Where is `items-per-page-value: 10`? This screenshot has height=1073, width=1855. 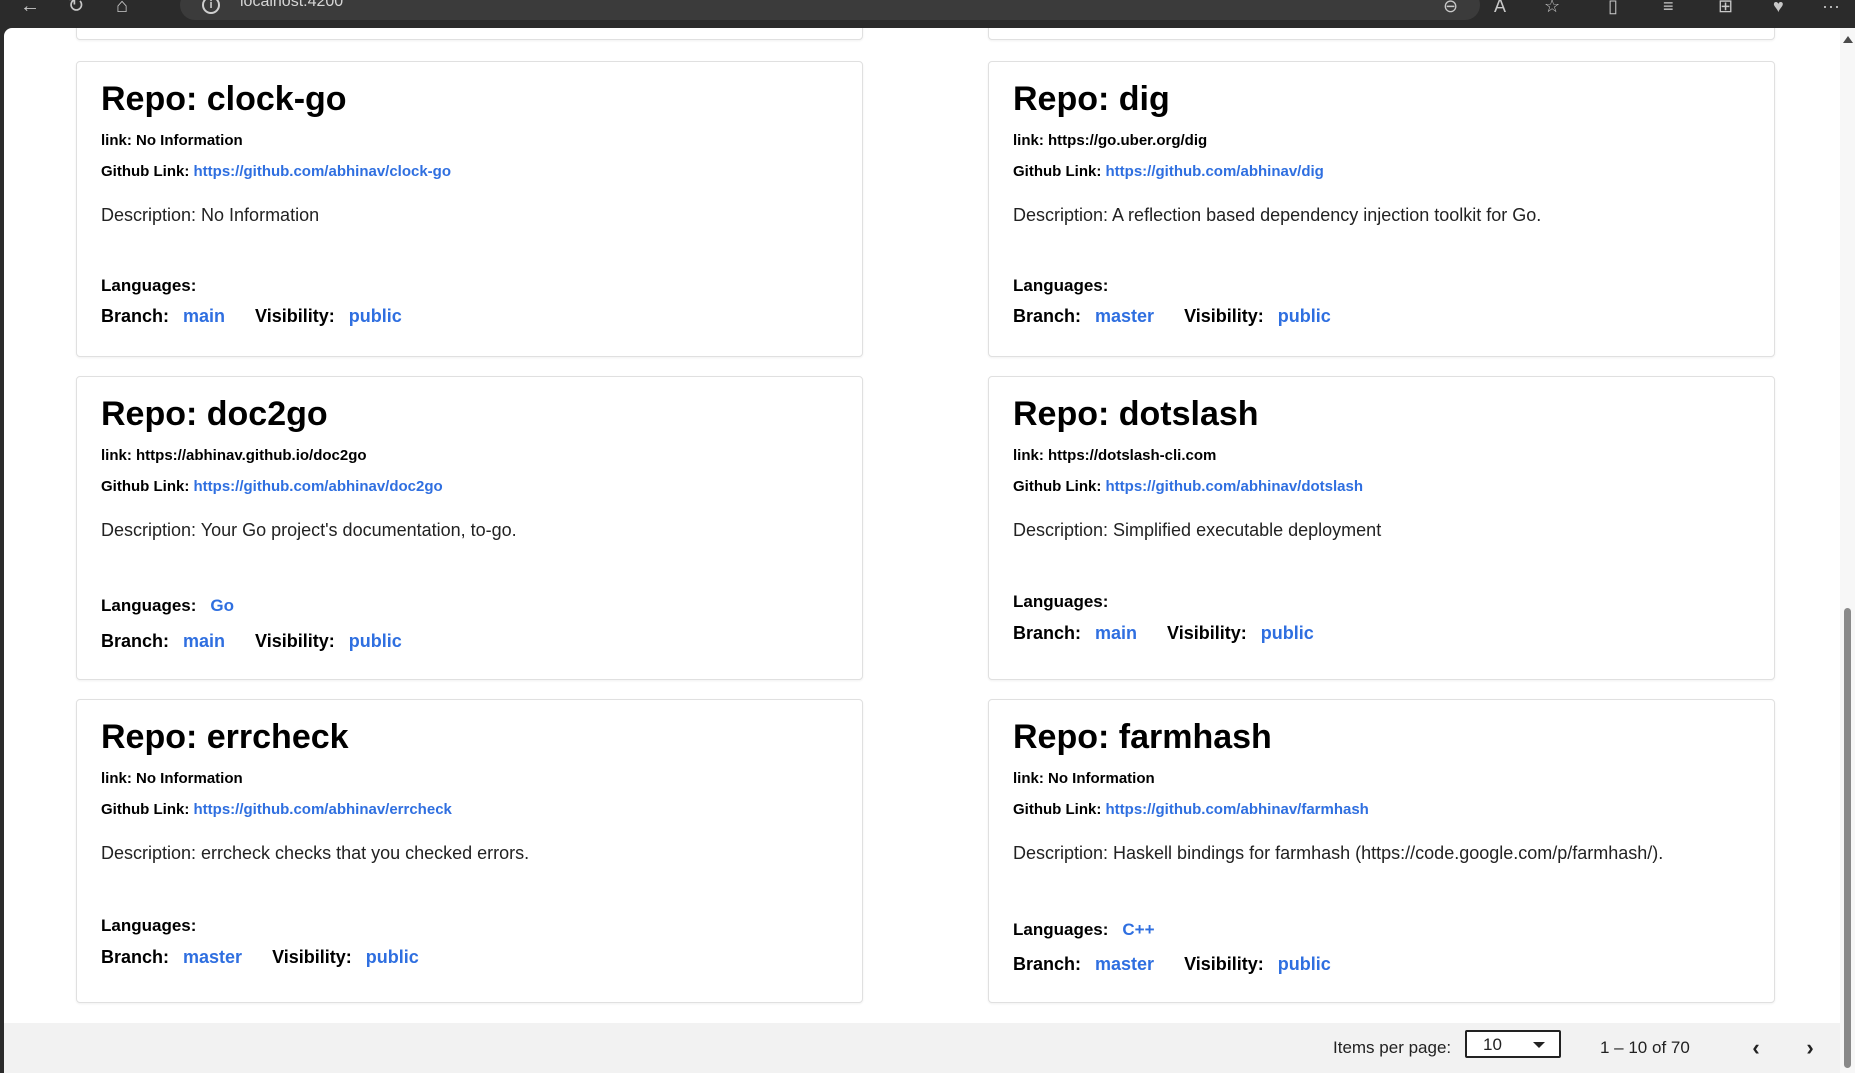
items-per-page-value: 10 is located at coordinates (1492, 1045).